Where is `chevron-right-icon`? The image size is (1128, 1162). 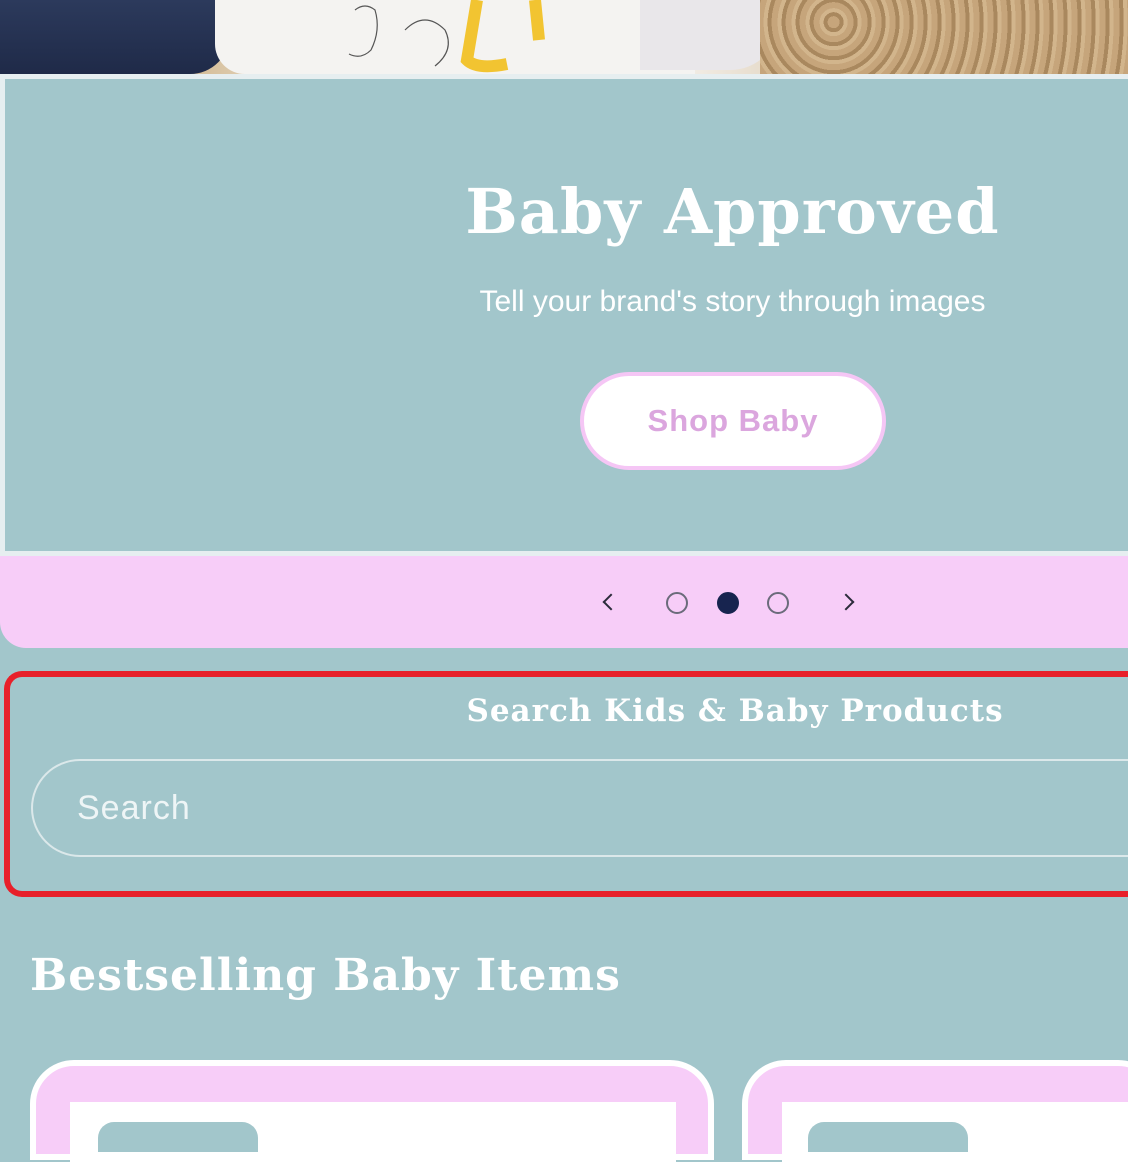
chevron-right-icon is located at coordinates (845, 602).